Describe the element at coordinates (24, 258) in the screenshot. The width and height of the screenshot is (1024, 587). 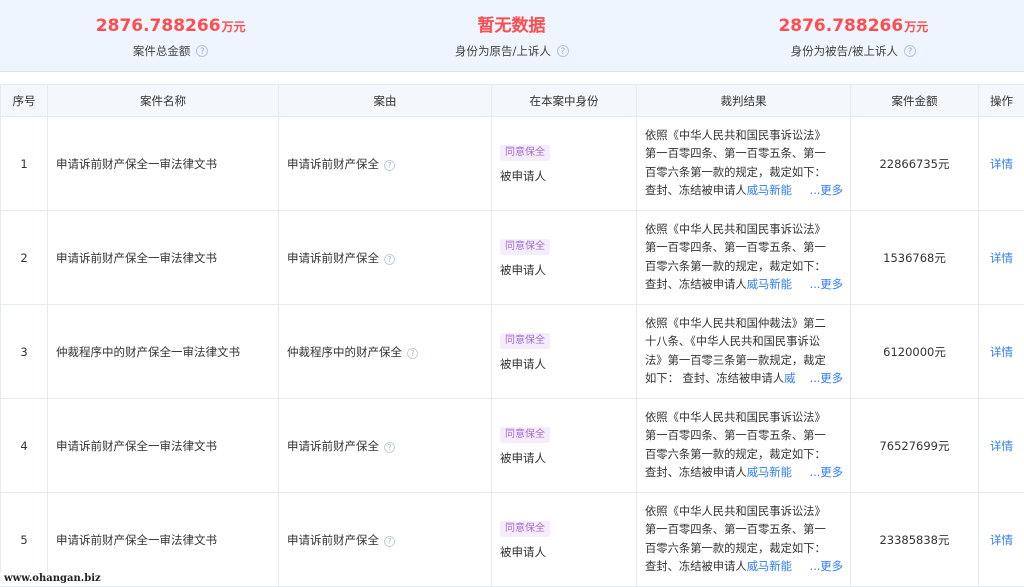
I see `row-index: 2` at that location.